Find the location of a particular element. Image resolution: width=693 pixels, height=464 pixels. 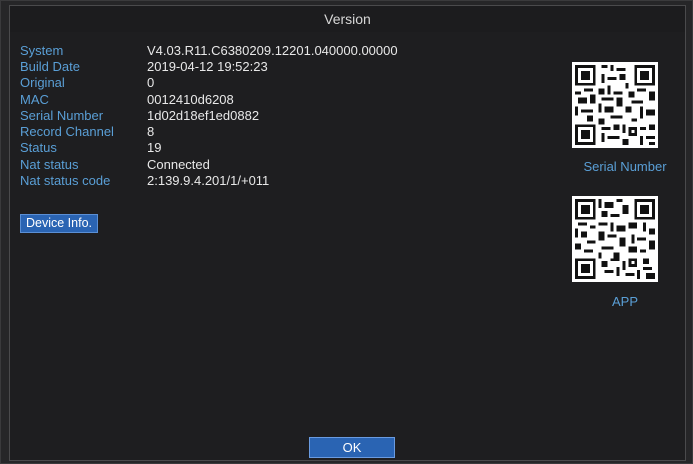

info-row-nat-status: Nat status Connected is located at coordinates (209, 164).